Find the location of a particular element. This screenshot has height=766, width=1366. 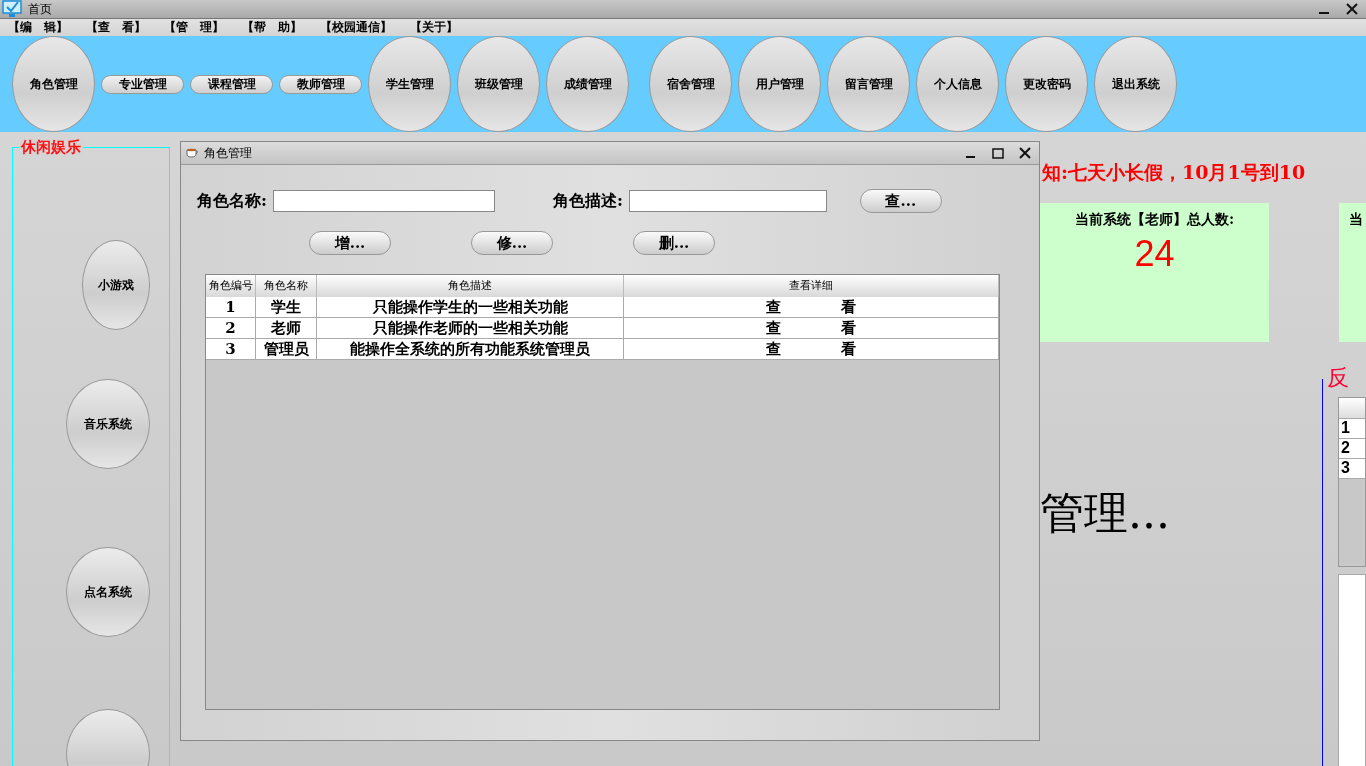

cup-icon is located at coordinates (192, 153).